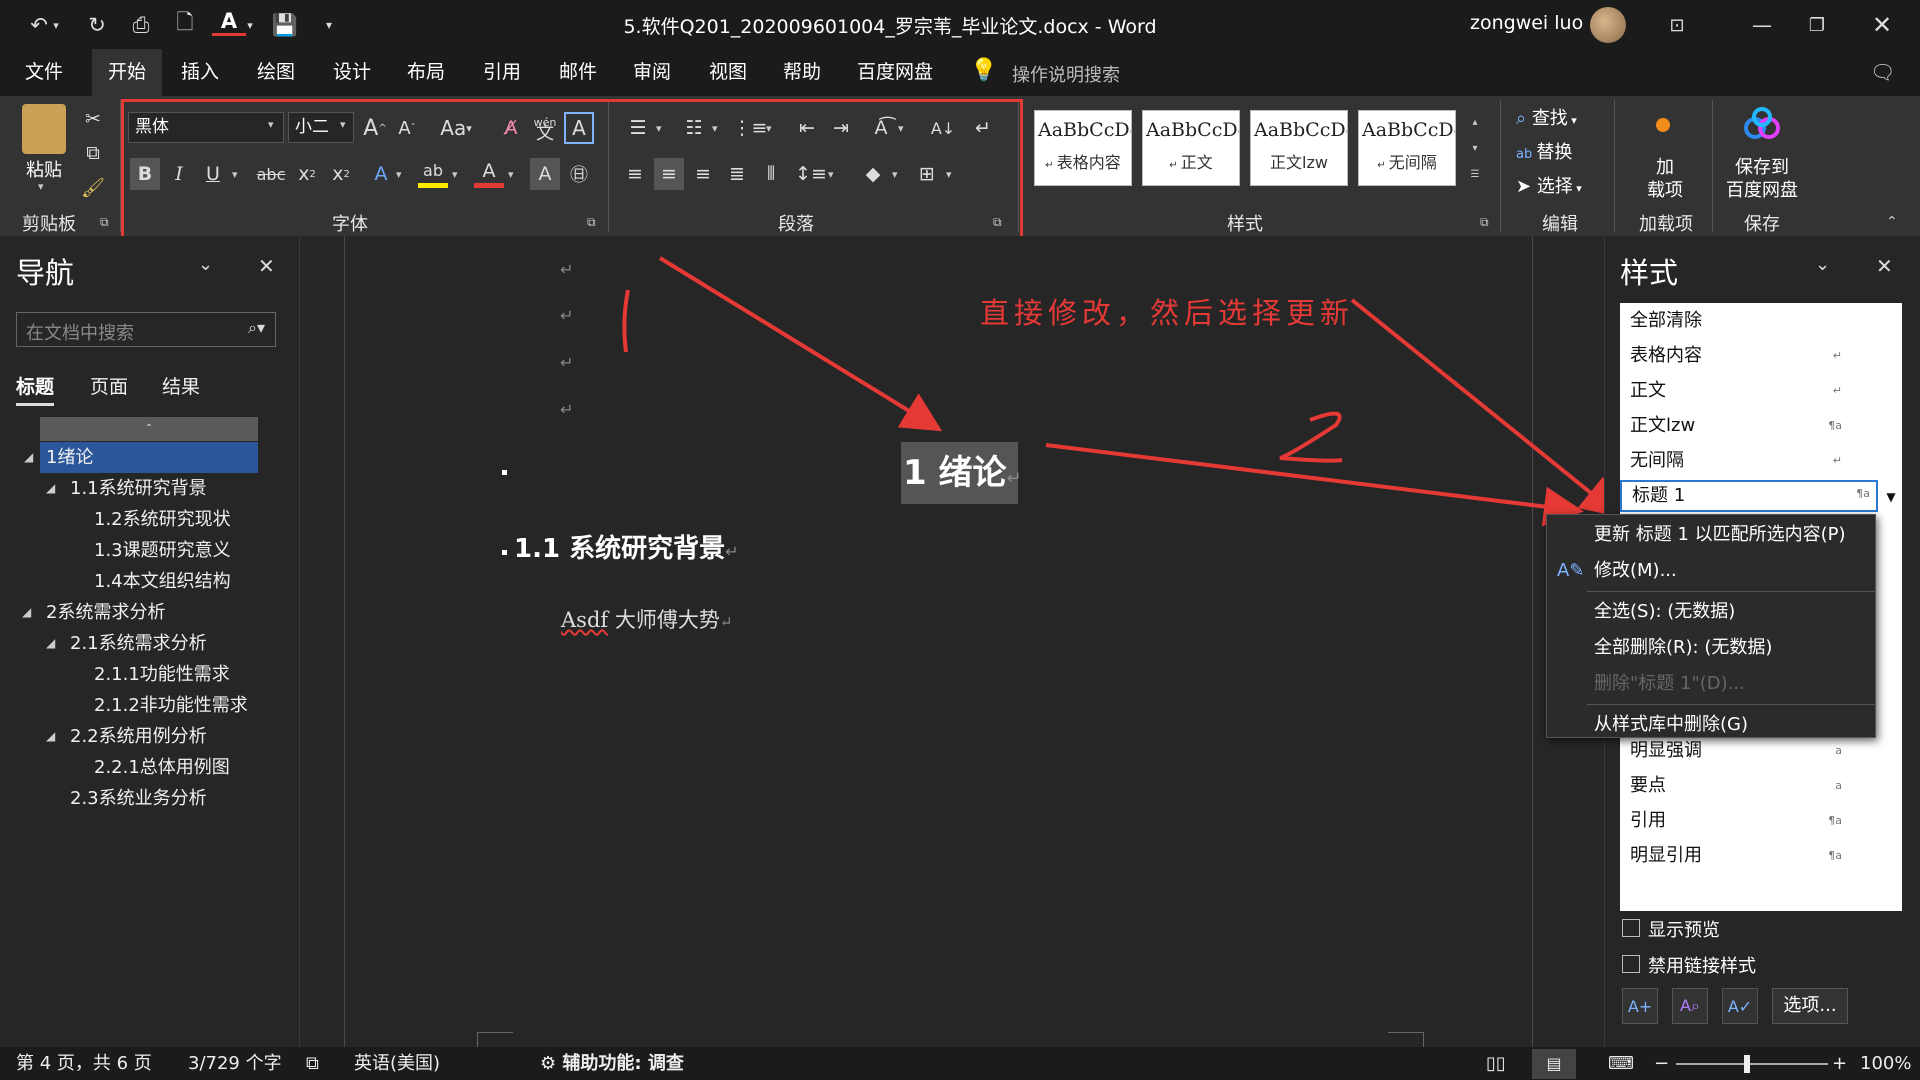 The image size is (1920, 1080). Describe the element at coordinates (551, 1063) in the screenshot. I see `accessibility-icon: ⚙` at that location.